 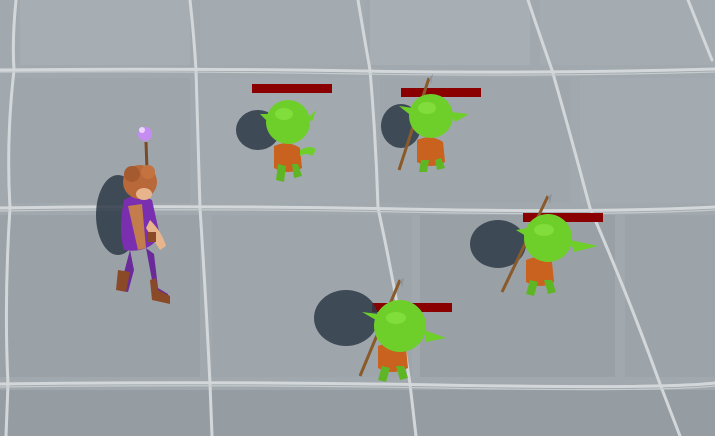 I want to click on player-hero, so click(x=138, y=215).